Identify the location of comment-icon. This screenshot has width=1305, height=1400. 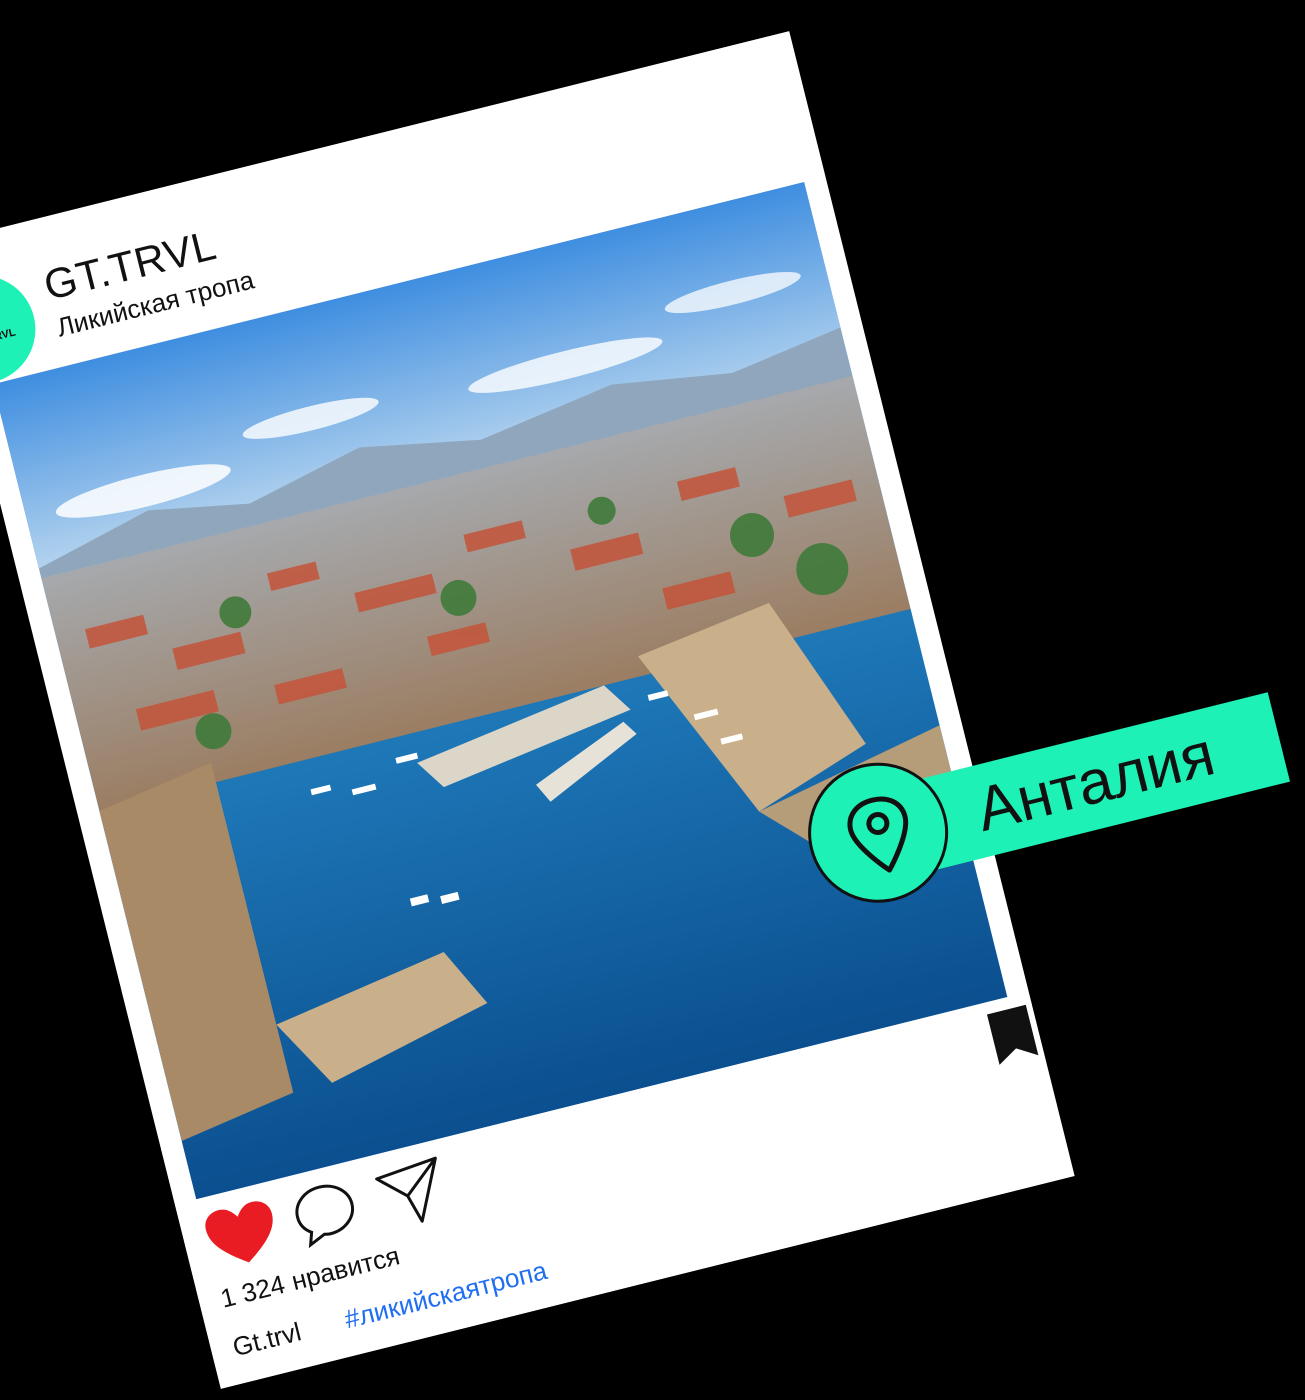
(325, 1214).